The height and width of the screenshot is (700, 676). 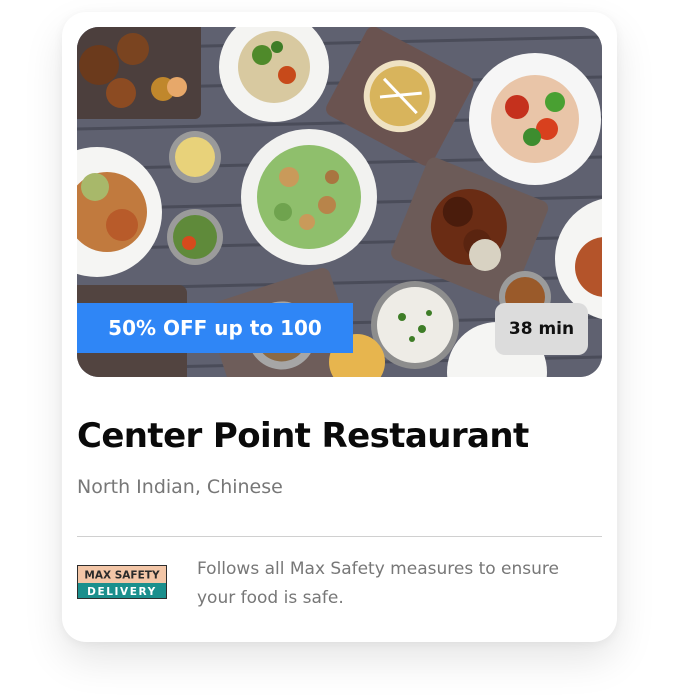 I want to click on divider, so click(x=339, y=536).